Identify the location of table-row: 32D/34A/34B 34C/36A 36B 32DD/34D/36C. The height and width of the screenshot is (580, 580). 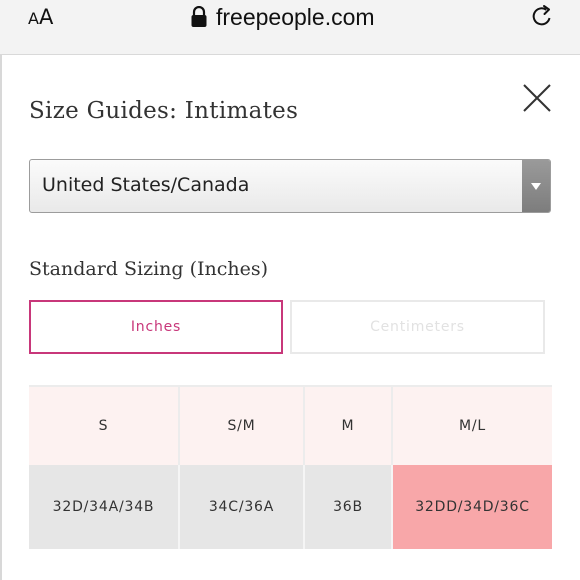
(290, 507).